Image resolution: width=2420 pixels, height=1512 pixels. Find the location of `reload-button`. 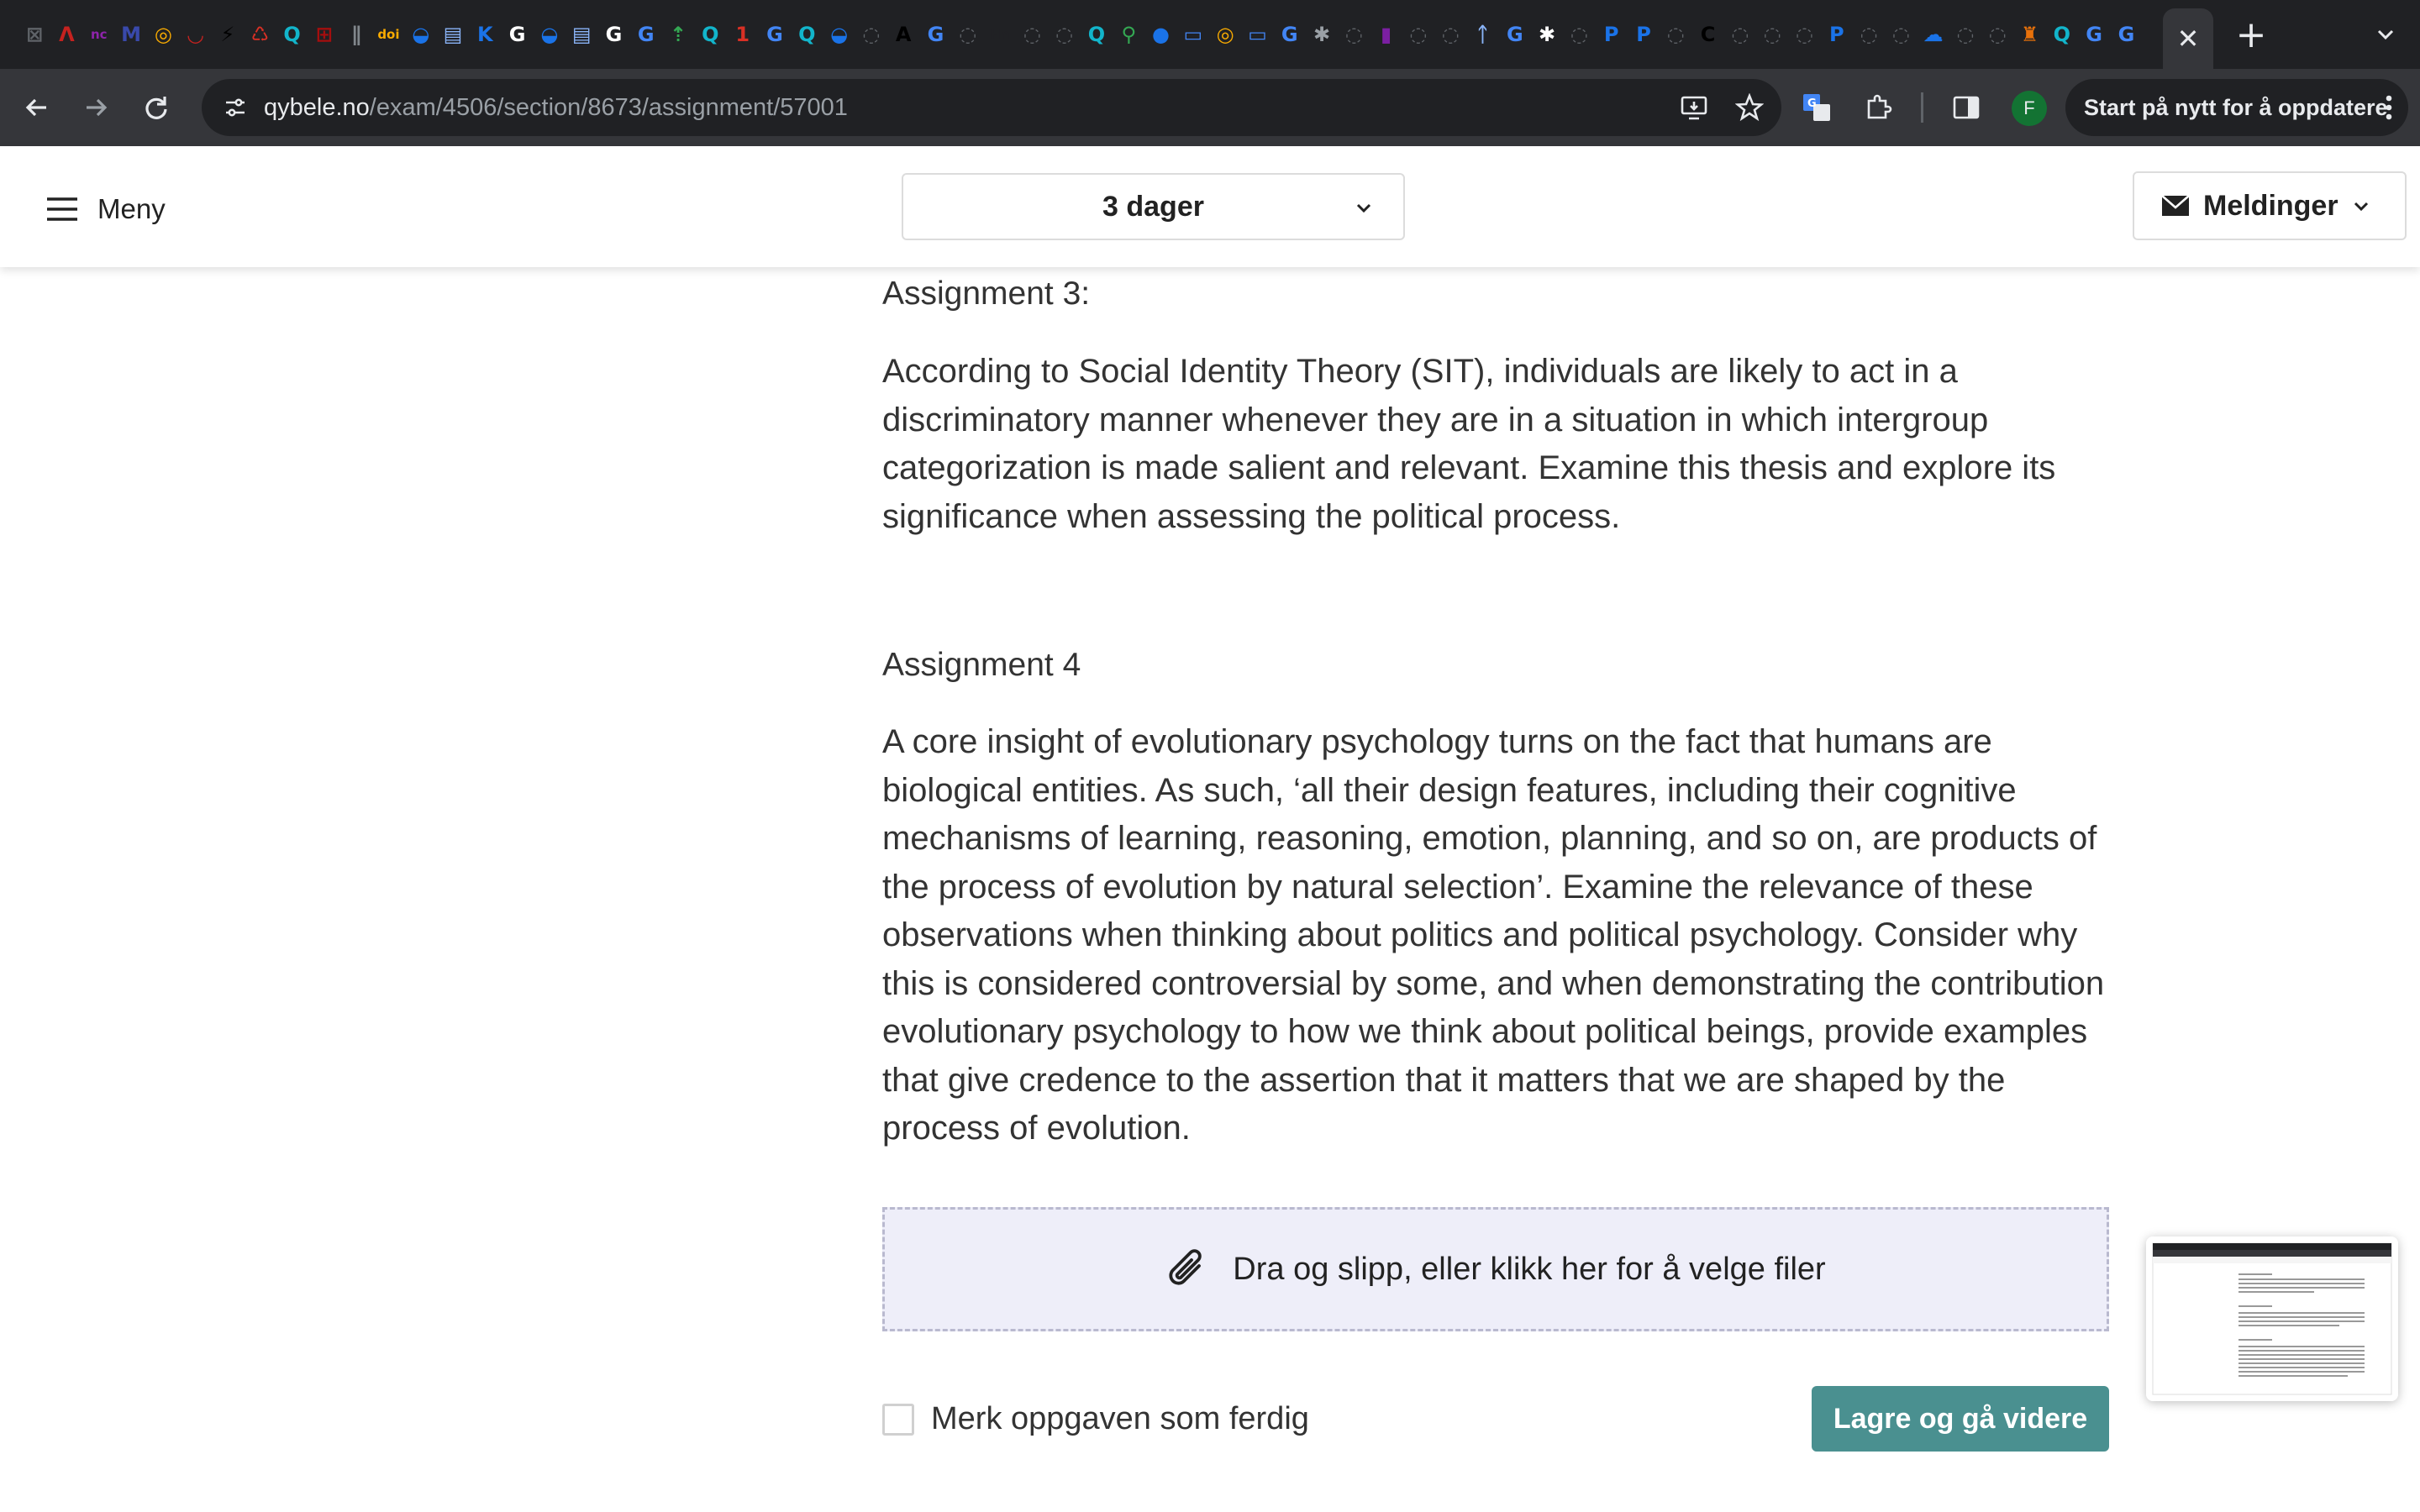

reload-button is located at coordinates (156, 107).